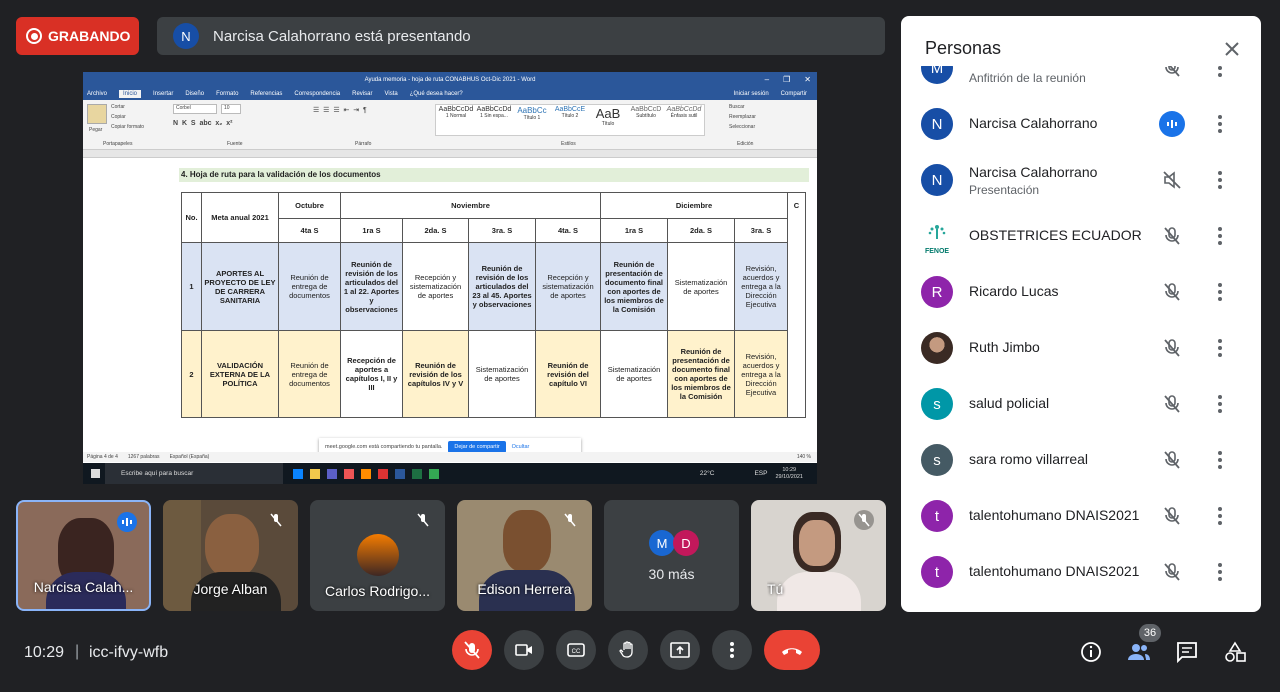 The width and height of the screenshot is (1280, 692). Describe the element at coordinates (792, 650) in the screenshot. I see `leave-call-button` at that location.